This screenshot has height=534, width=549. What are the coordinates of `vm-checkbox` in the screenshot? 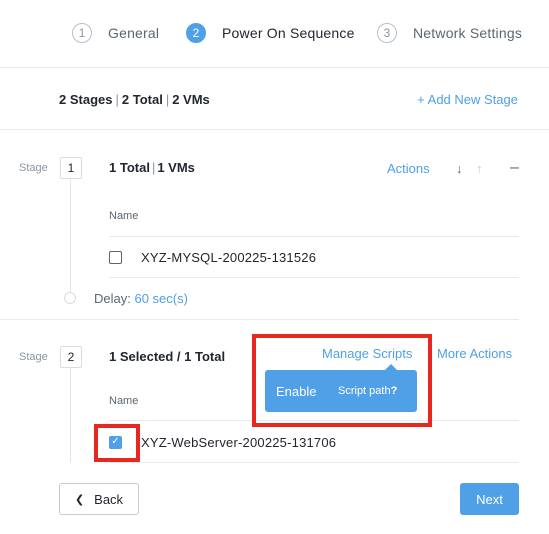 It's located at (115, 257).